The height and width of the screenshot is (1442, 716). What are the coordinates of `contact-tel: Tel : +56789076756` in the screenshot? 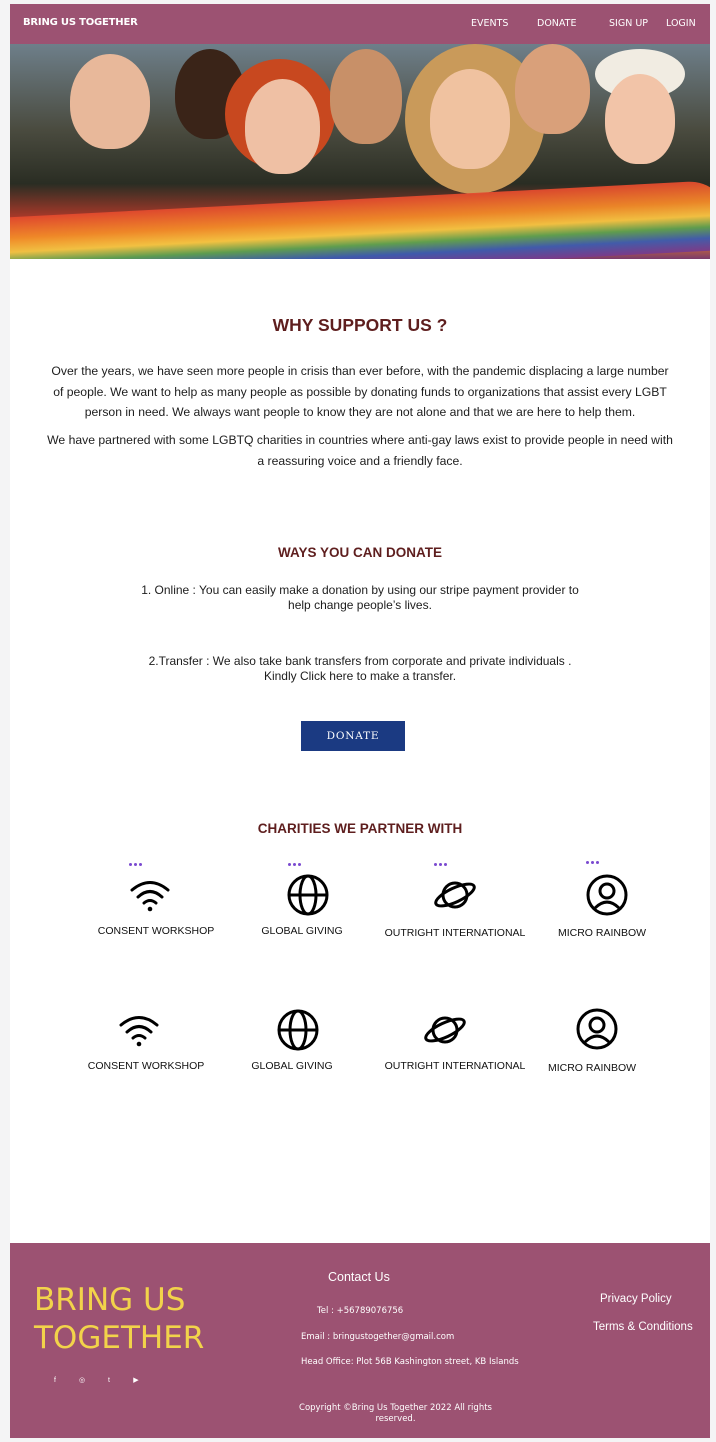 It's located at (360, 1311).